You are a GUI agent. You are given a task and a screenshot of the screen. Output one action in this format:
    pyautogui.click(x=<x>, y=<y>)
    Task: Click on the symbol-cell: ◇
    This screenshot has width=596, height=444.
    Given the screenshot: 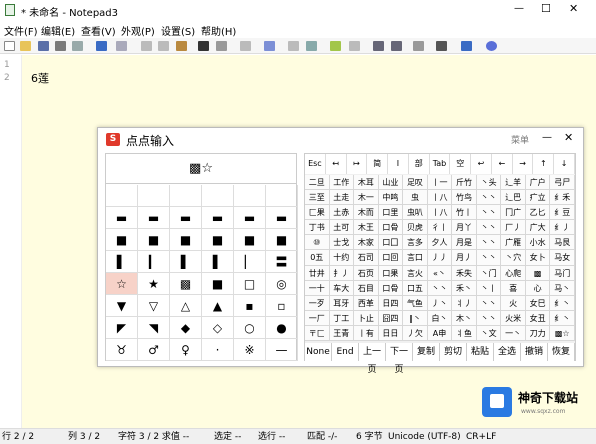 What is the action you would take?
    pyautogui.click(x=218, y=328)
    